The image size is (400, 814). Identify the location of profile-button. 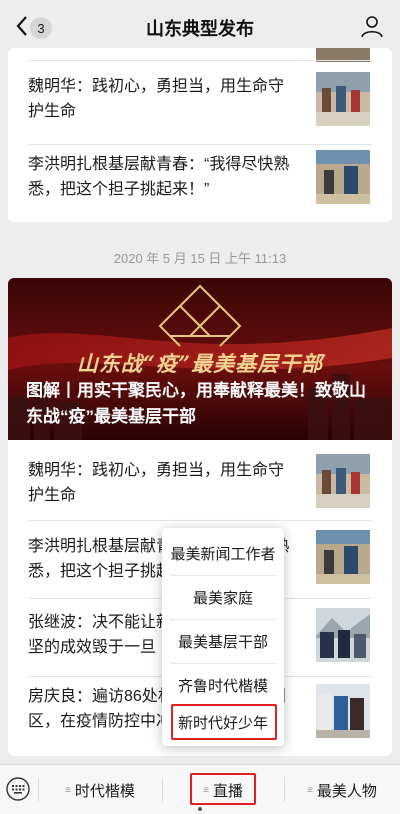
(372, 26).